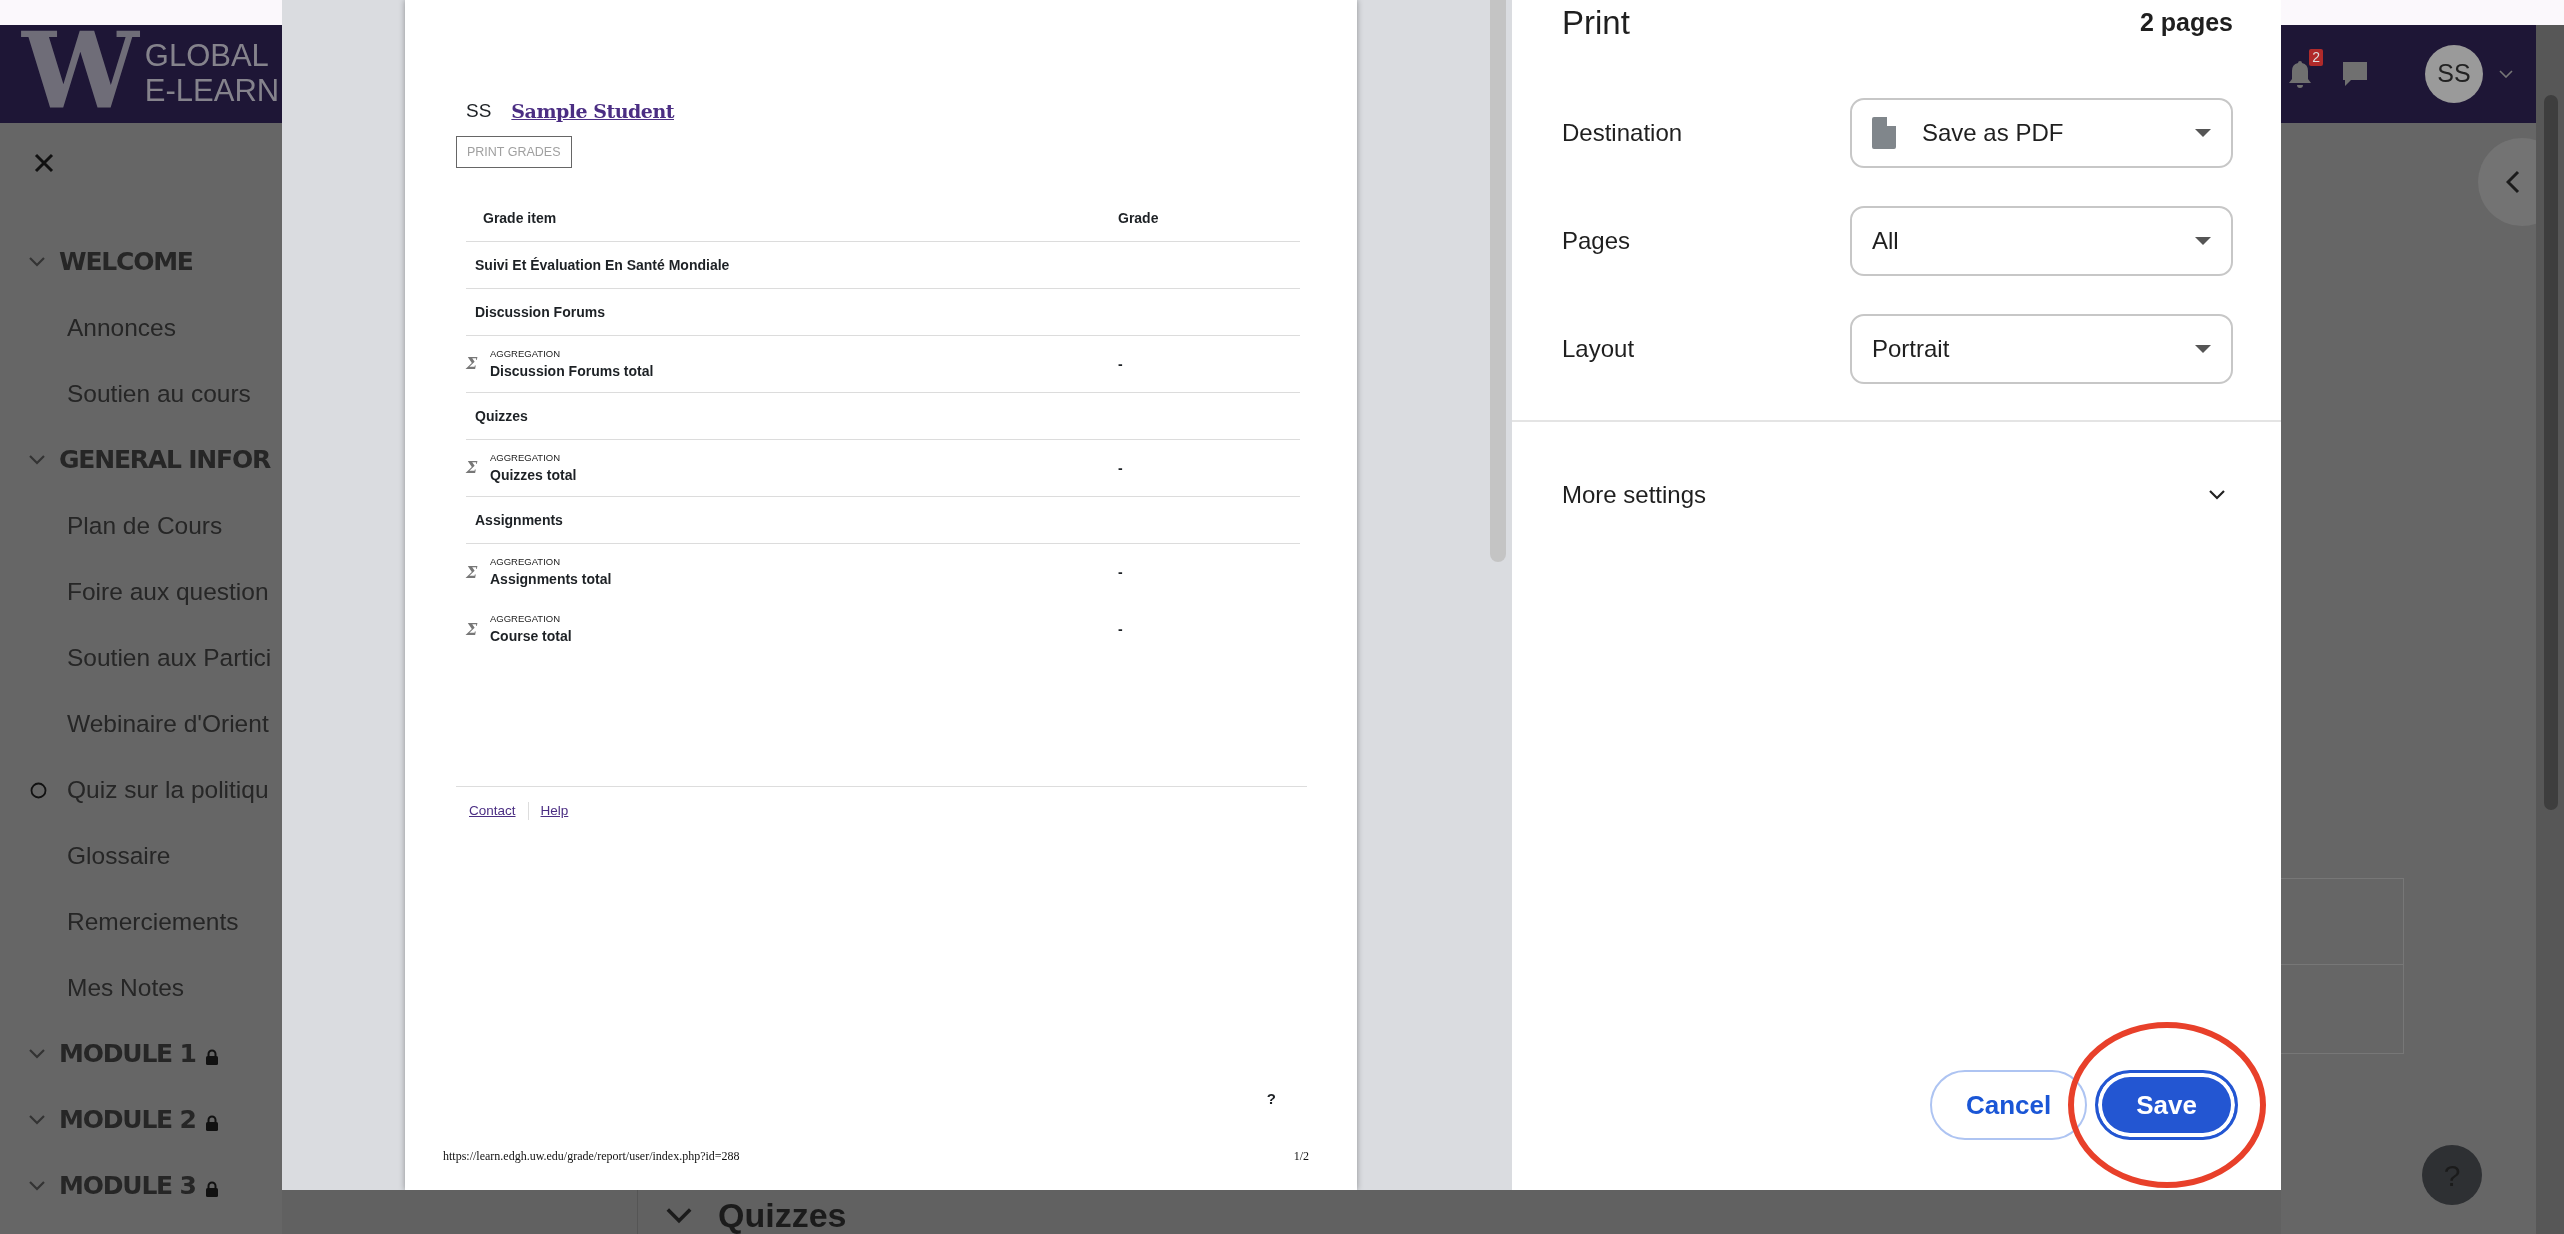  Describe the element at coordinates (520, 219) in the screenshot. I see `column-header: Grade item` at that location.